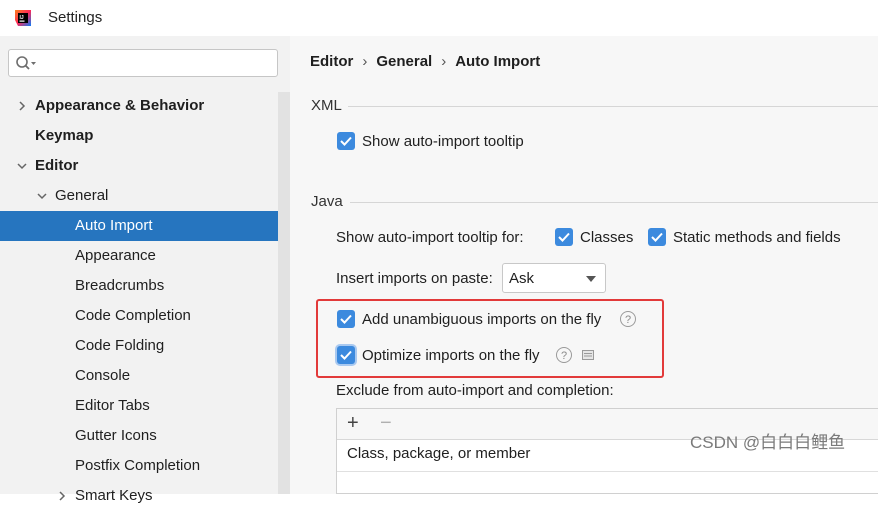  I want to click on watermark-text: CSDN @白白白鲤鱼, so click(768, 442).